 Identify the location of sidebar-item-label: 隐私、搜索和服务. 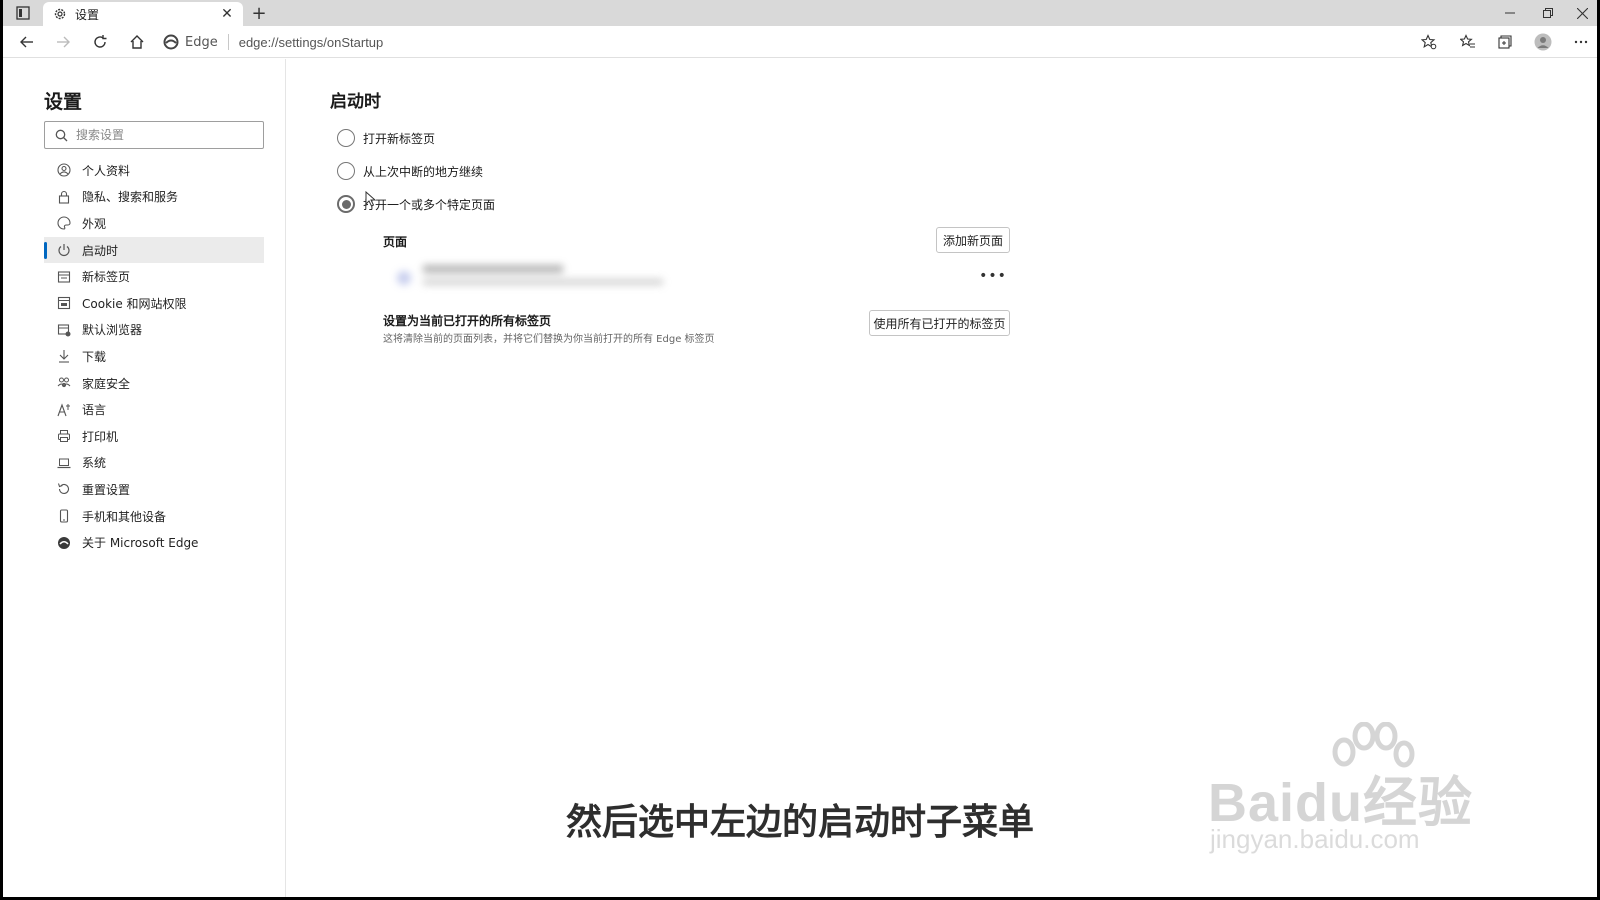
(130, 197).